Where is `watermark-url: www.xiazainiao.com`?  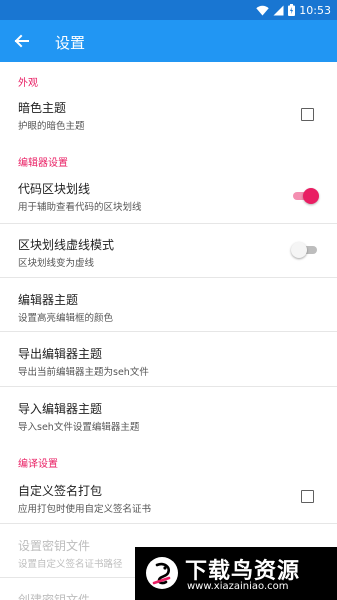 watermark-url: www.xiazainiao.com is located at coordinates (238, 586).